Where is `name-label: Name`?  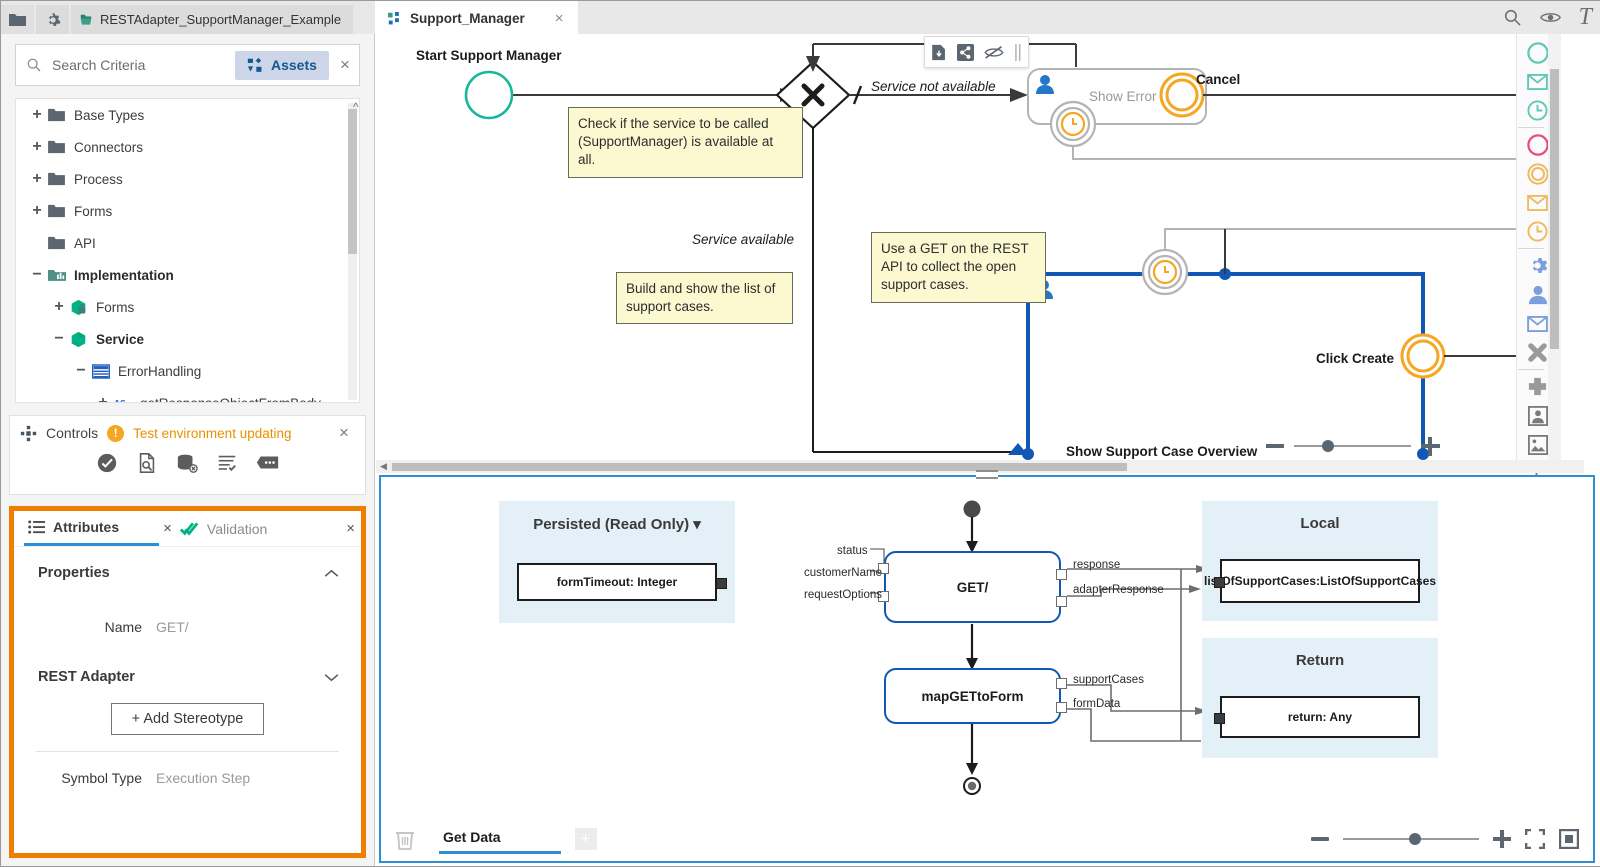 name-label: Name is located at coordinates (123, 627).